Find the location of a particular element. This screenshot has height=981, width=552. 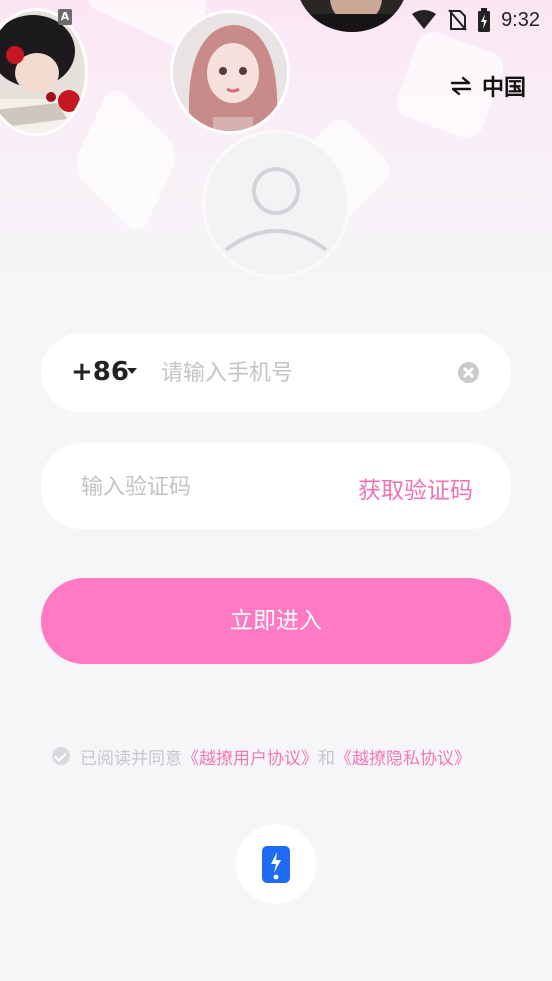

agreement-checkbox is located at coordinates (61, 756).